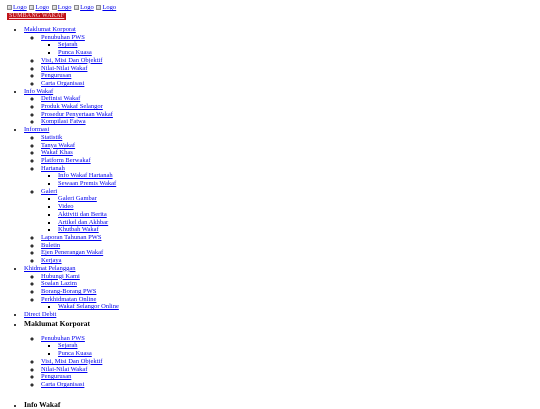 The height and width of the screenshot is (409, 540). I want to click on nav-item: Laporan Tahunan PWS, so click(290, 238).